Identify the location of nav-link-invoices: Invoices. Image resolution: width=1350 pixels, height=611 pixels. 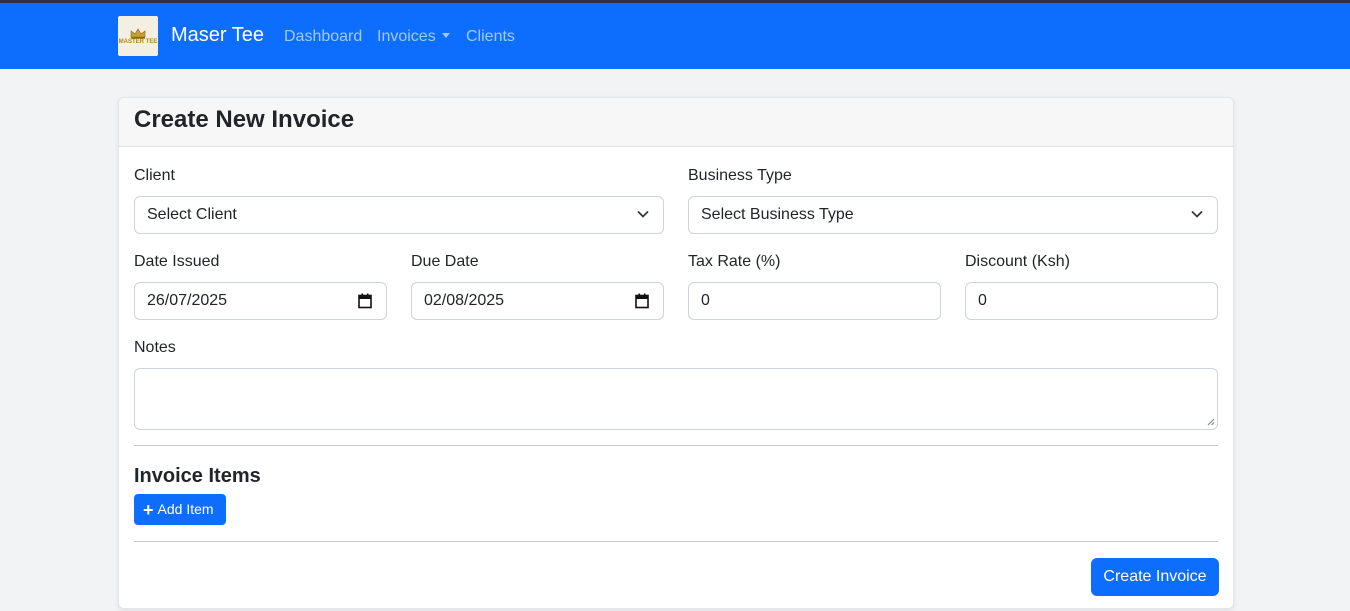
(413, 37).